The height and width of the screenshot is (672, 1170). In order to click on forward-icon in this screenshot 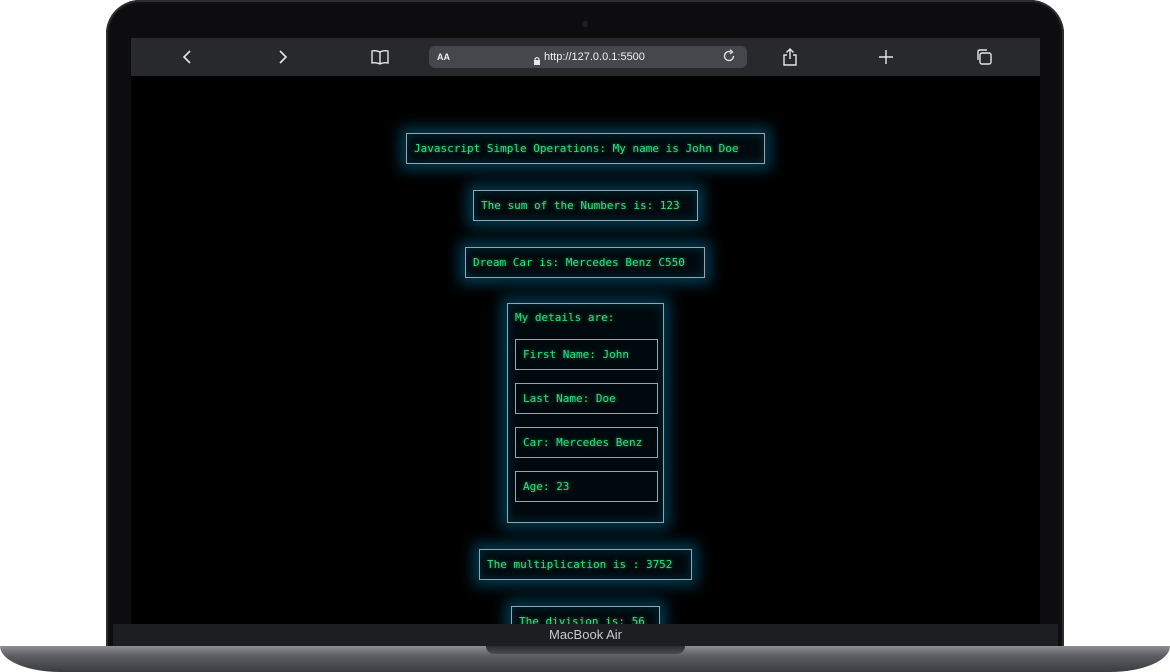, I will do `click(283, 57)`.